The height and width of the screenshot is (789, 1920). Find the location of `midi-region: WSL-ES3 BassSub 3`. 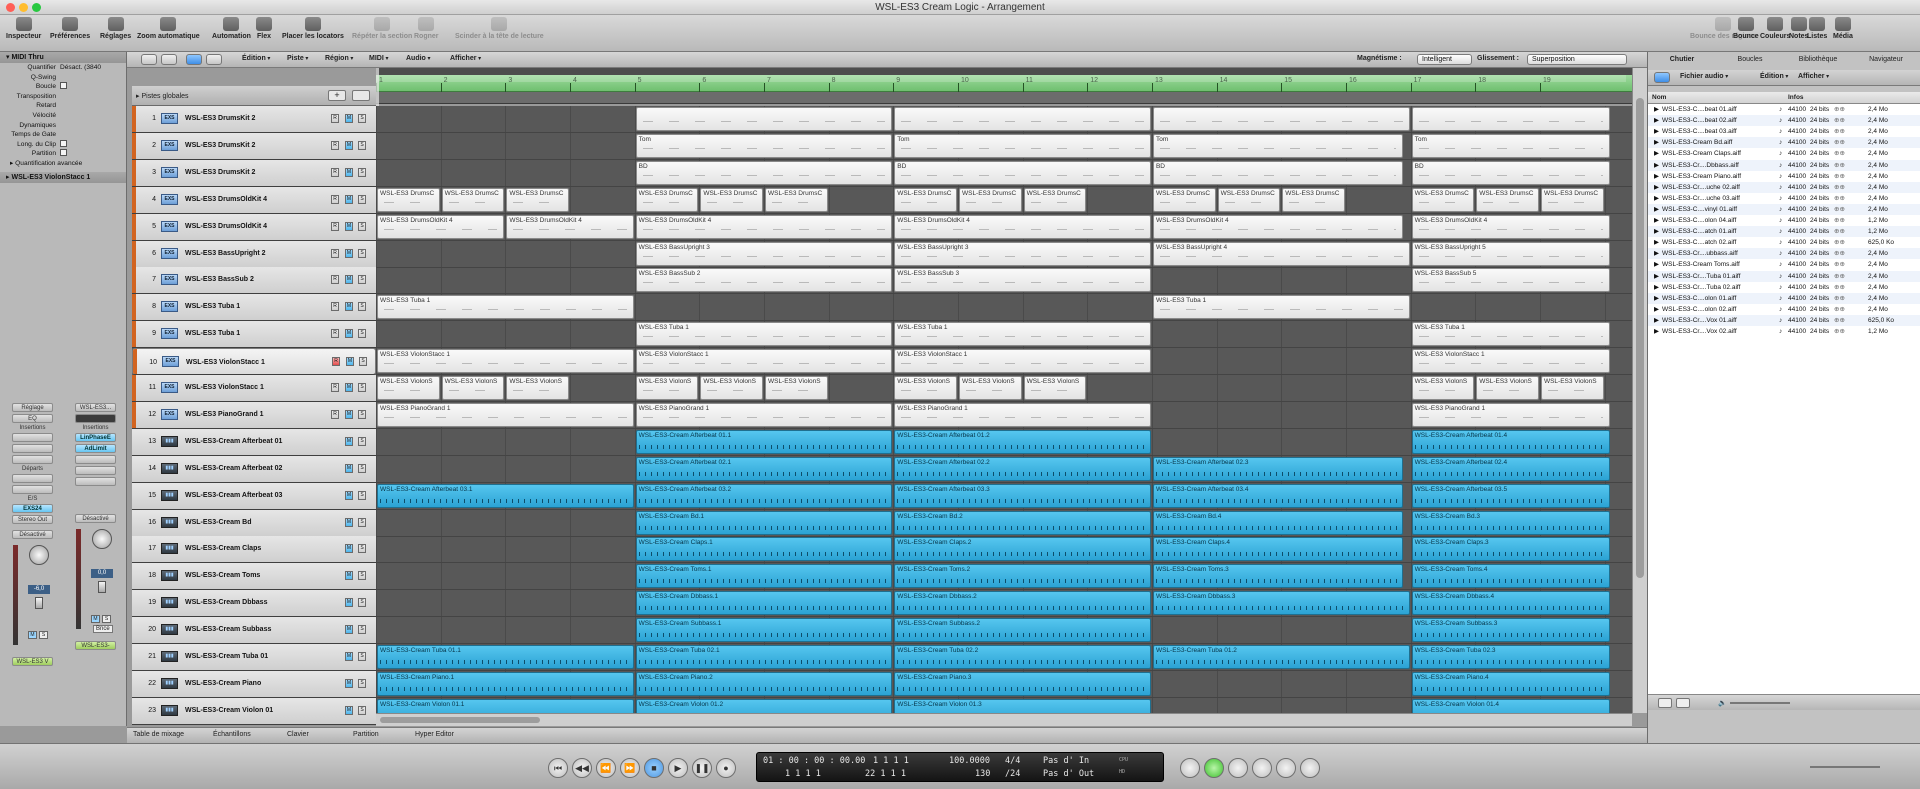

midi-region: WSL-ES3 BassSub 3 is located at coordinates (1022, 280).